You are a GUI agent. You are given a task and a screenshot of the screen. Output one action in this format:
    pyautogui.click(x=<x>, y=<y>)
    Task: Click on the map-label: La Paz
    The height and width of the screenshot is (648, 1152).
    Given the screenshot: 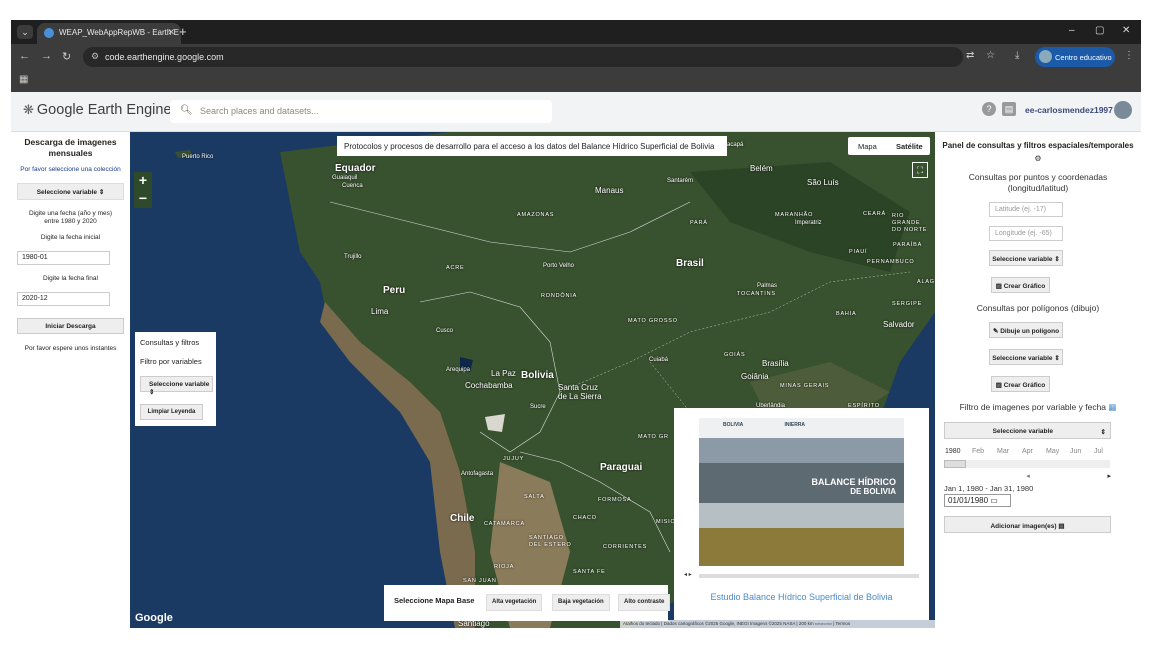 What is the action you would take?
    pyautogui.click(x=503, y=373)
    